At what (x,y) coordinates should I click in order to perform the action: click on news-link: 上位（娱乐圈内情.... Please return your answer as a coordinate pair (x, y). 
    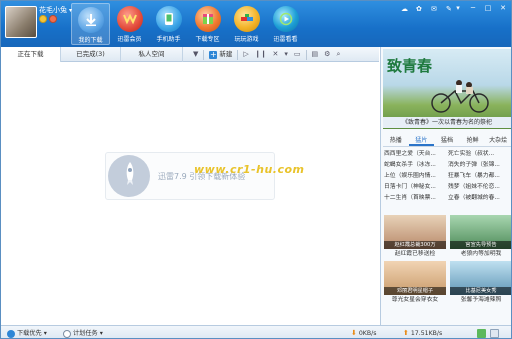
    Looking at the image, I should click on (416, 176).